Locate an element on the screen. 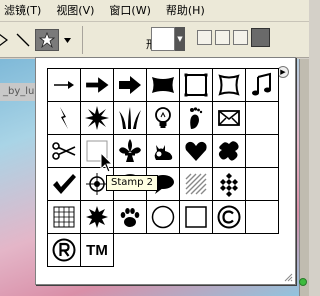  paw-icon is located at coordinates (130, 217).